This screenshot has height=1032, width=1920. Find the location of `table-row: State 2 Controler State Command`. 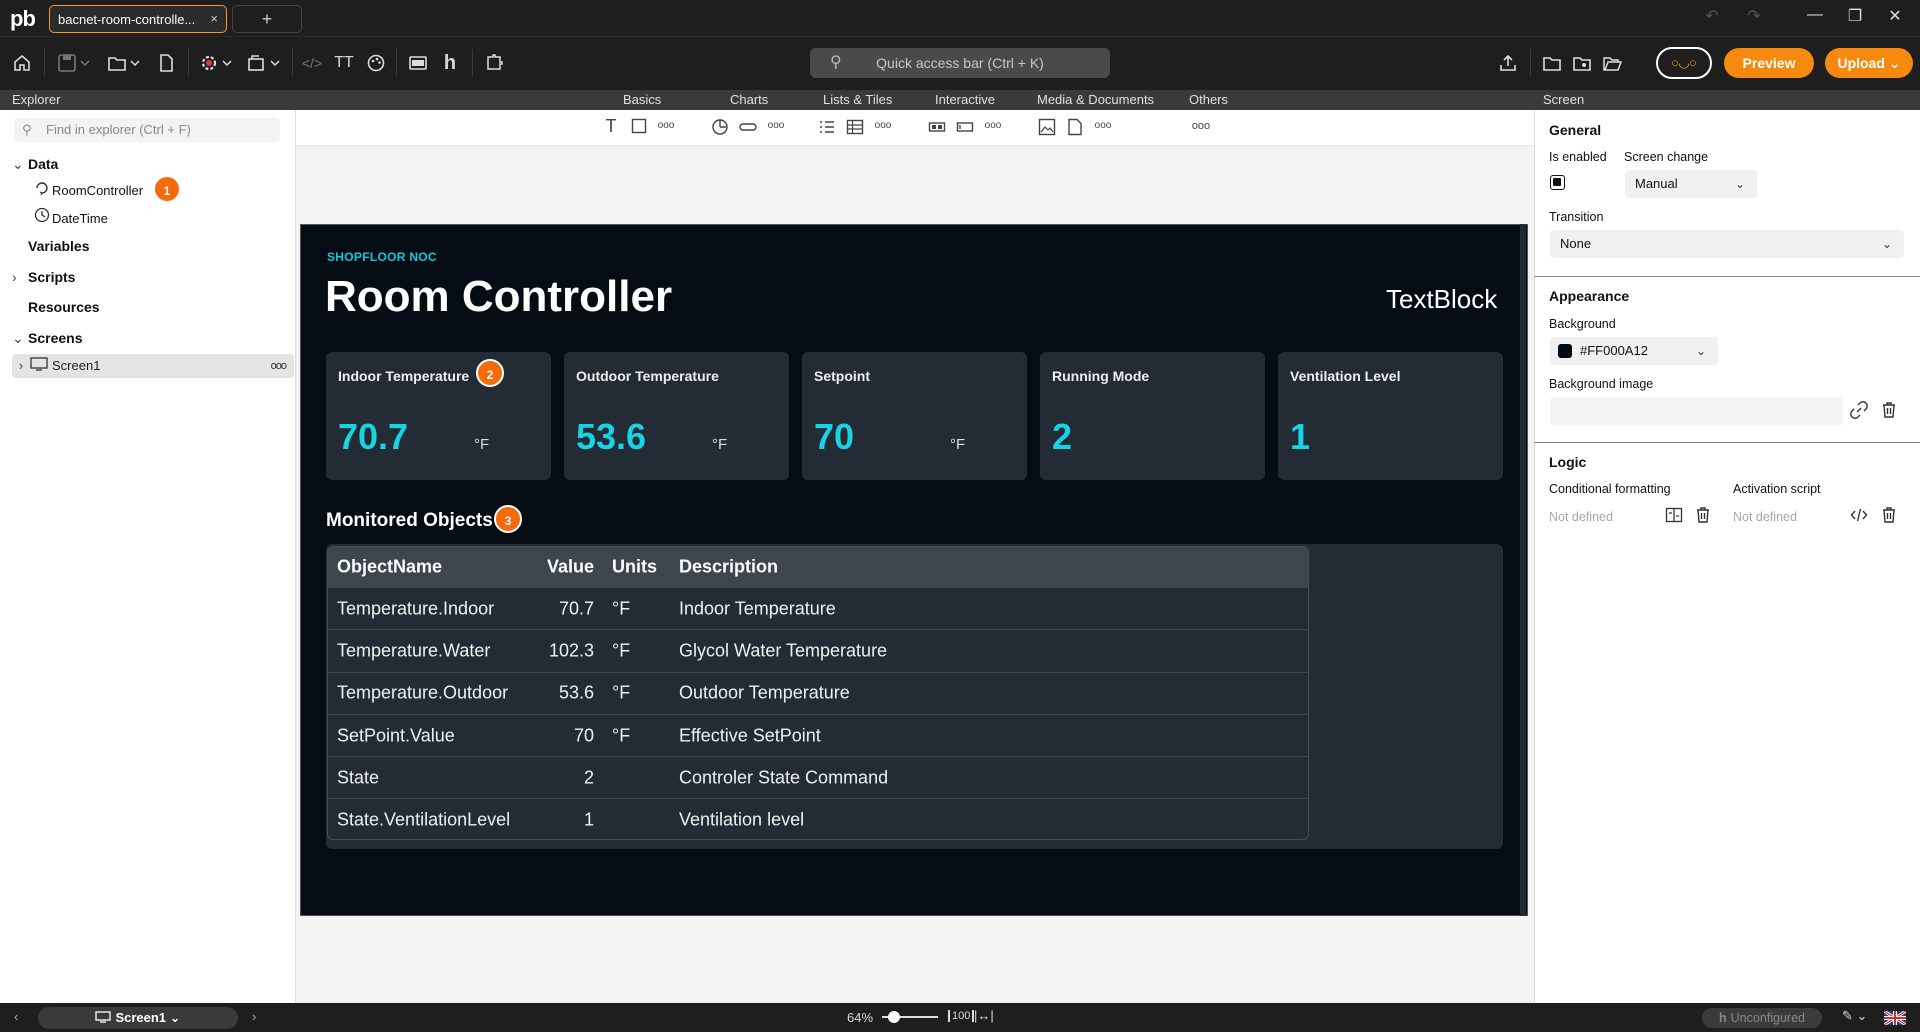

table-row: State 2 Controler State Command is located at coordinates (818, 777).